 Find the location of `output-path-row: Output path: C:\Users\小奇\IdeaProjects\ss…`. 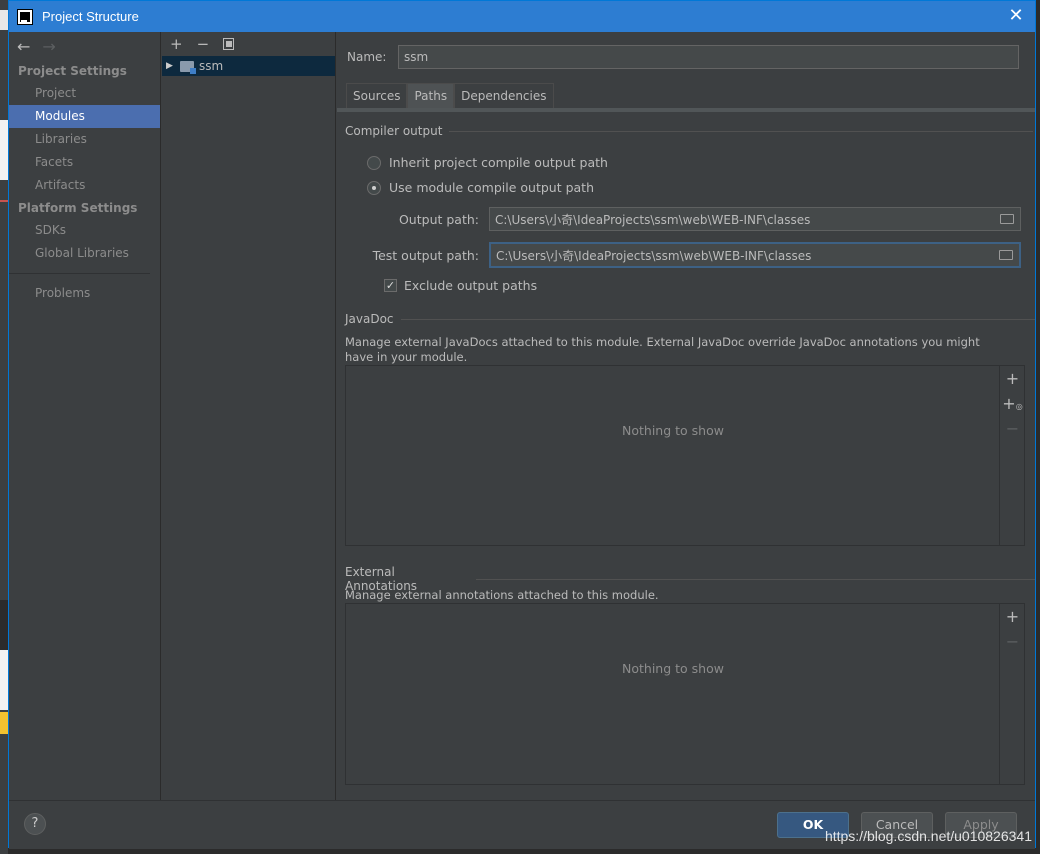

output-path-row: Output path: C:\Users\小奇\IdeaProjects\ss… is located at coordinates (684, 219).